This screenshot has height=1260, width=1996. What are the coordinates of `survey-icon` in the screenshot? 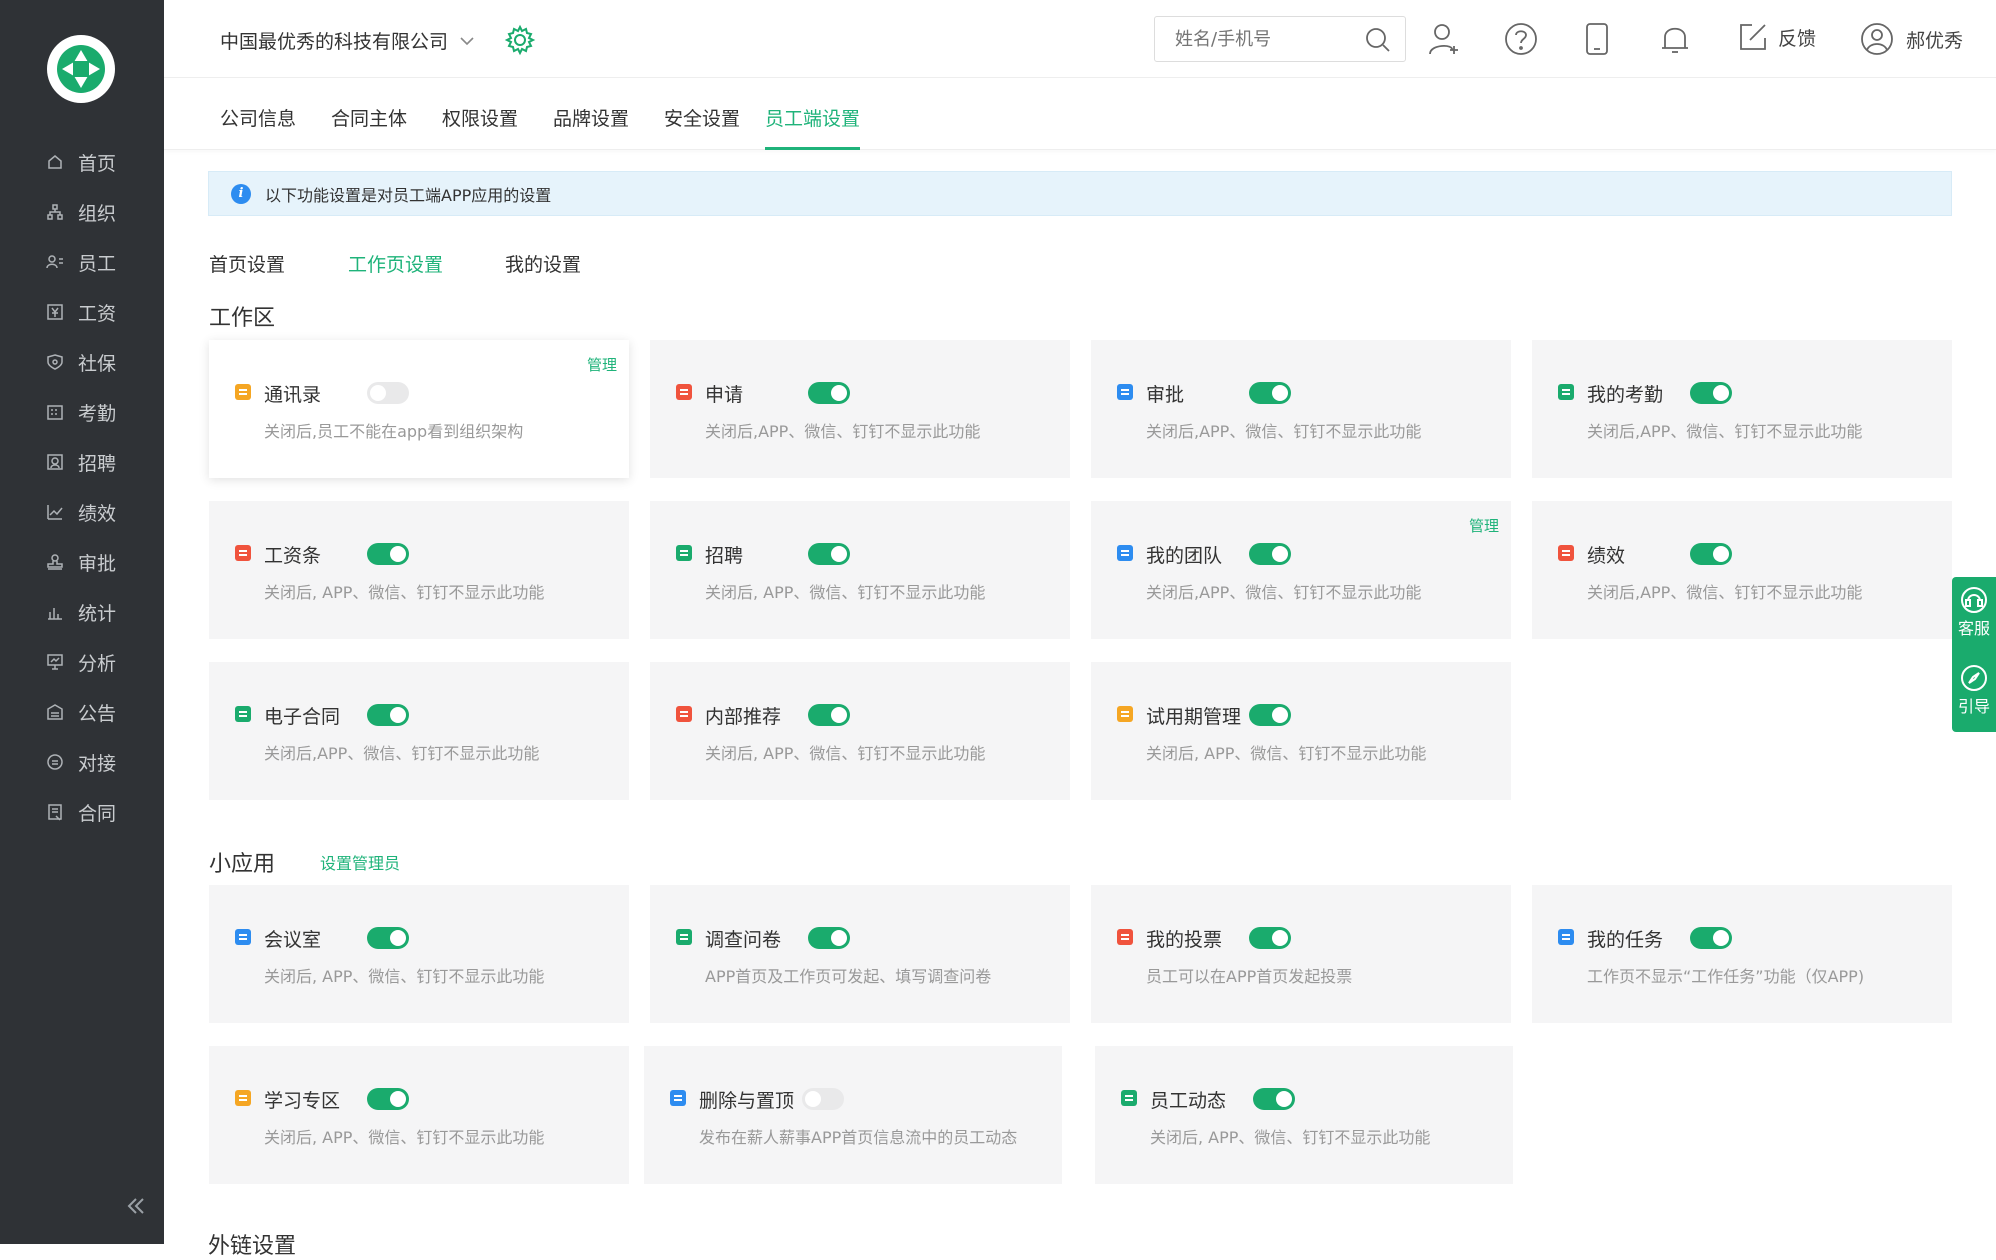 It's located at (684, 937).